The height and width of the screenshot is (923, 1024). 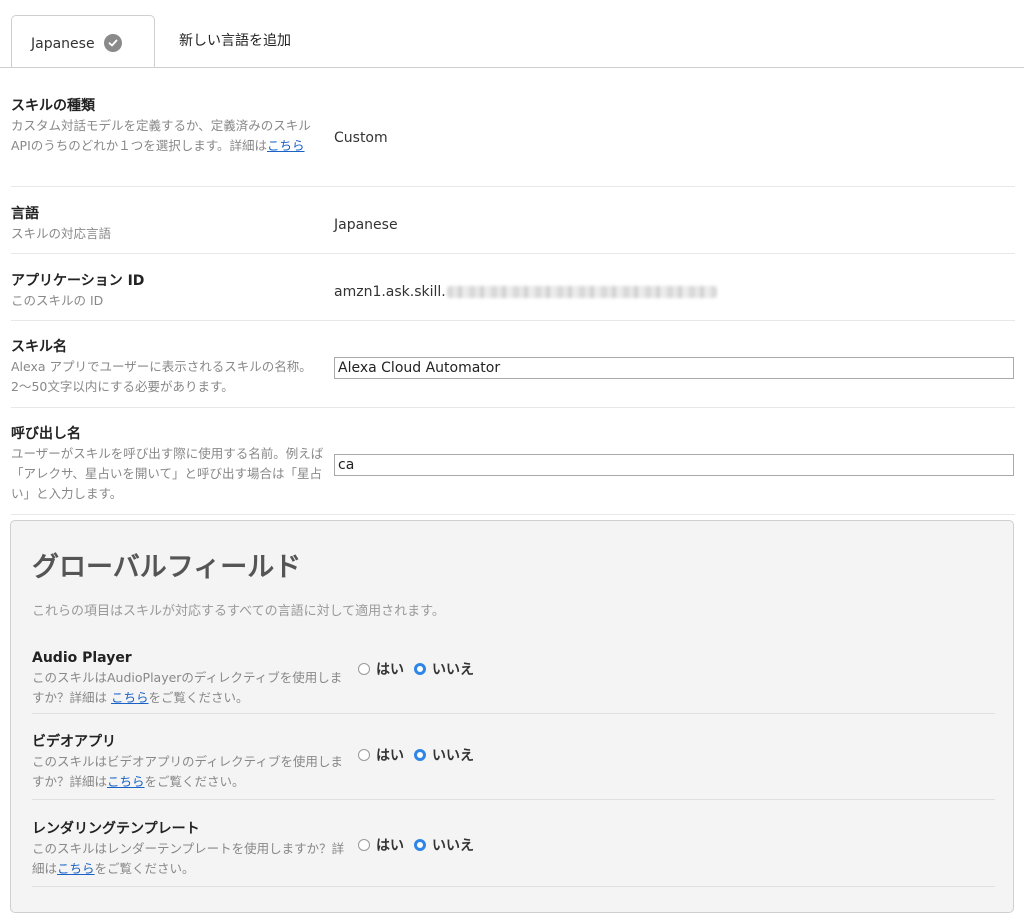 What do you see at coordinates (674, 465) in the screenshot?
I see `invocation-name-input` at bounding box center [674, 465].